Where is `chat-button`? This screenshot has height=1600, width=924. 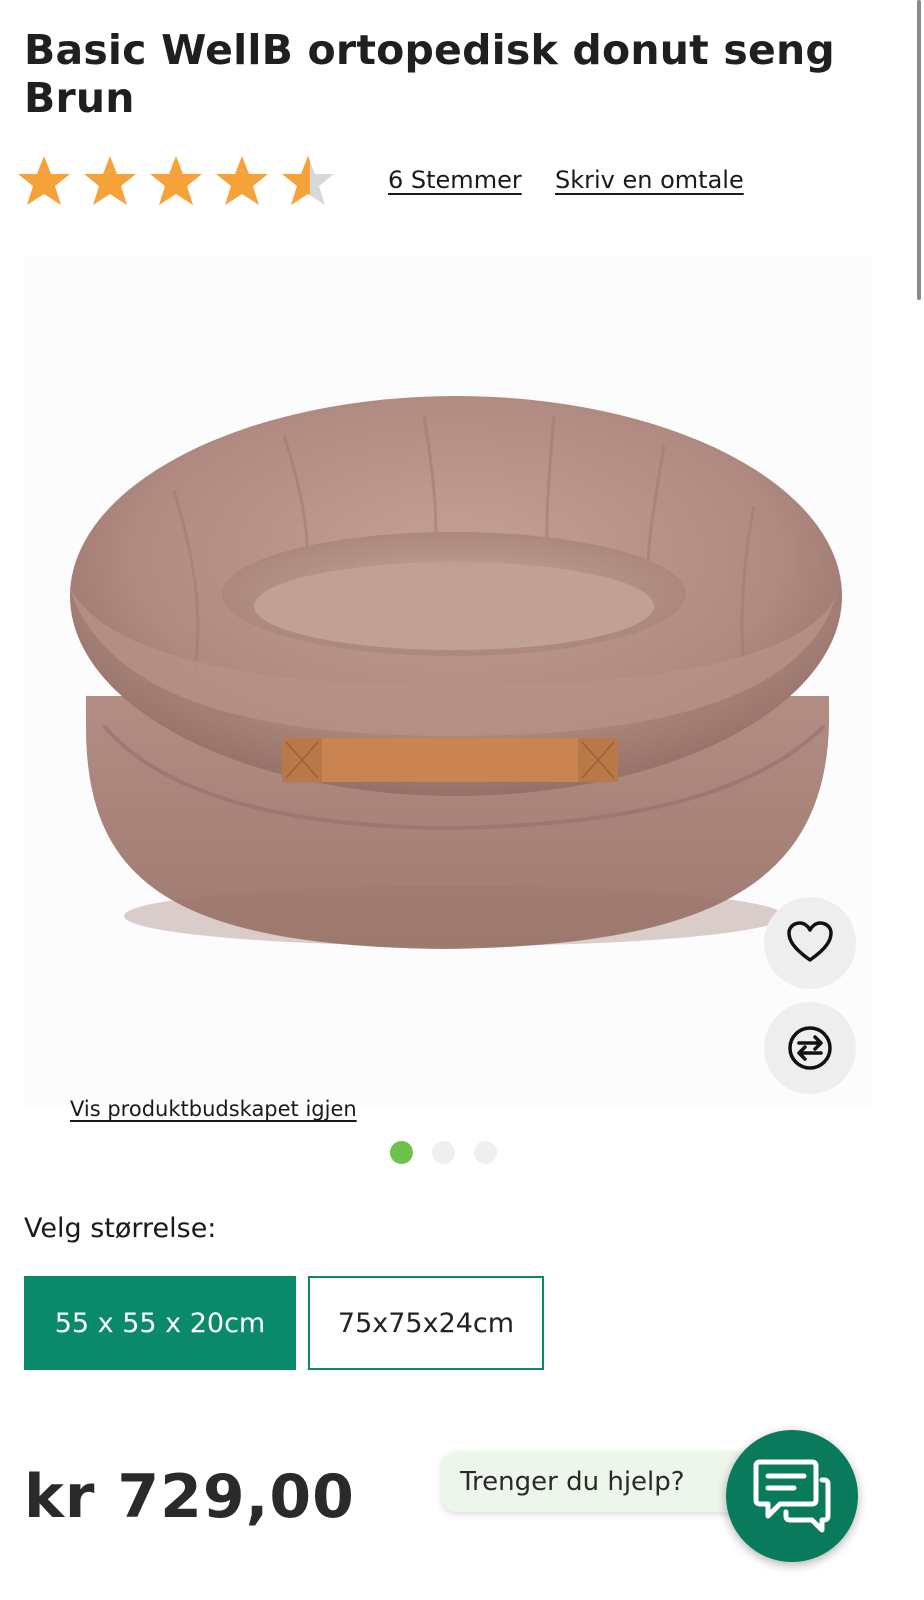
chat-button is located at coordinates (792, 1496).